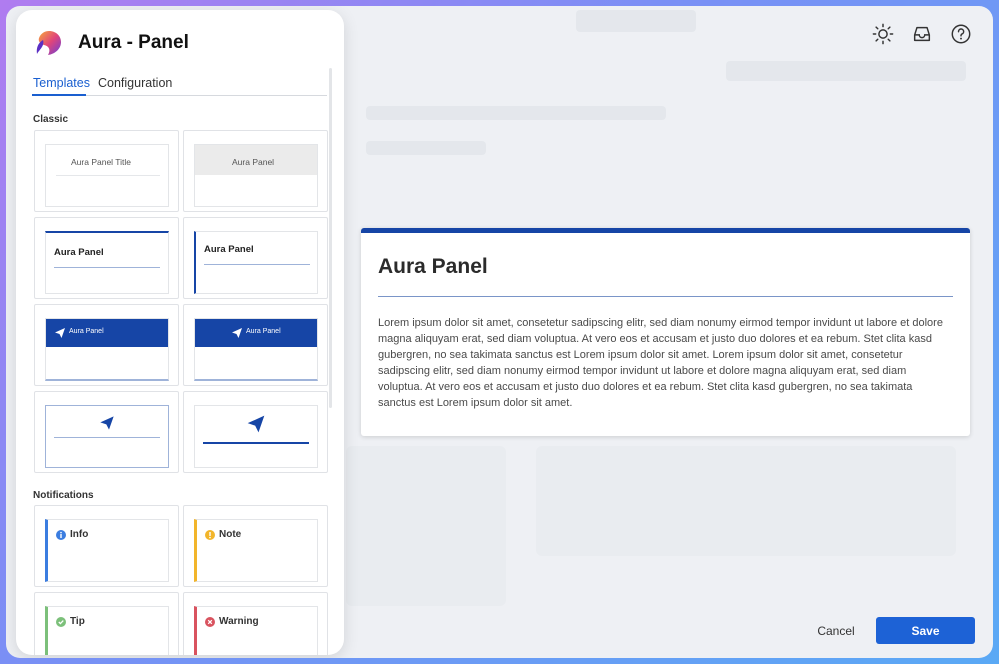 The width and height of the screenshot is (999, 664). What do you see at coordinates (230, 534) in the screenshot?
I see `notification-label: Note` at bounding box center [230, 534].